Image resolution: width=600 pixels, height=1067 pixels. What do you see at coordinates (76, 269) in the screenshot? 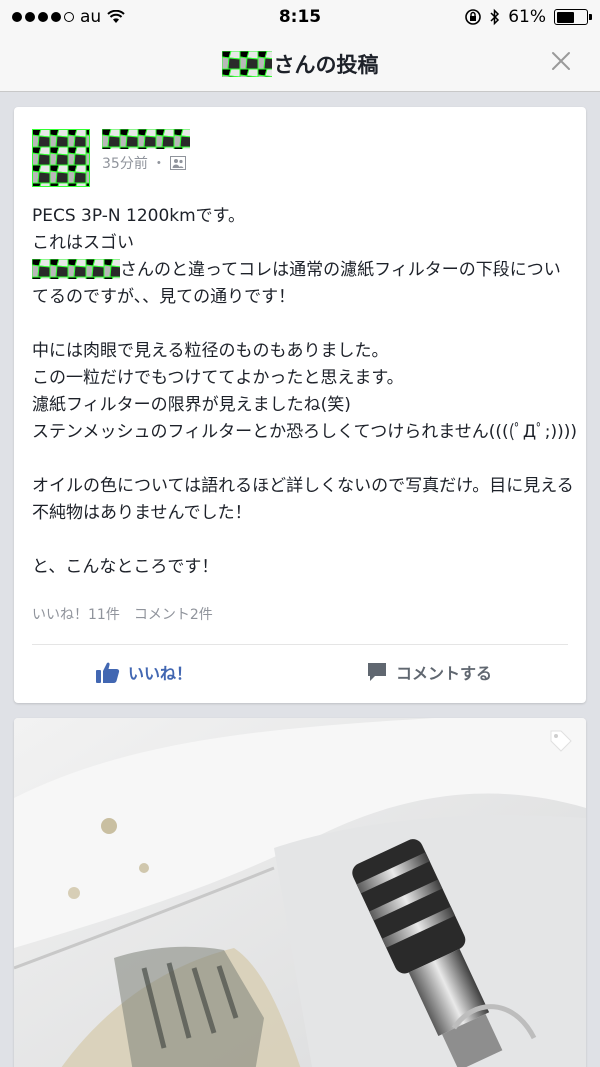
I see `mentioned-user-redacted` at bounding box center [76, 269].